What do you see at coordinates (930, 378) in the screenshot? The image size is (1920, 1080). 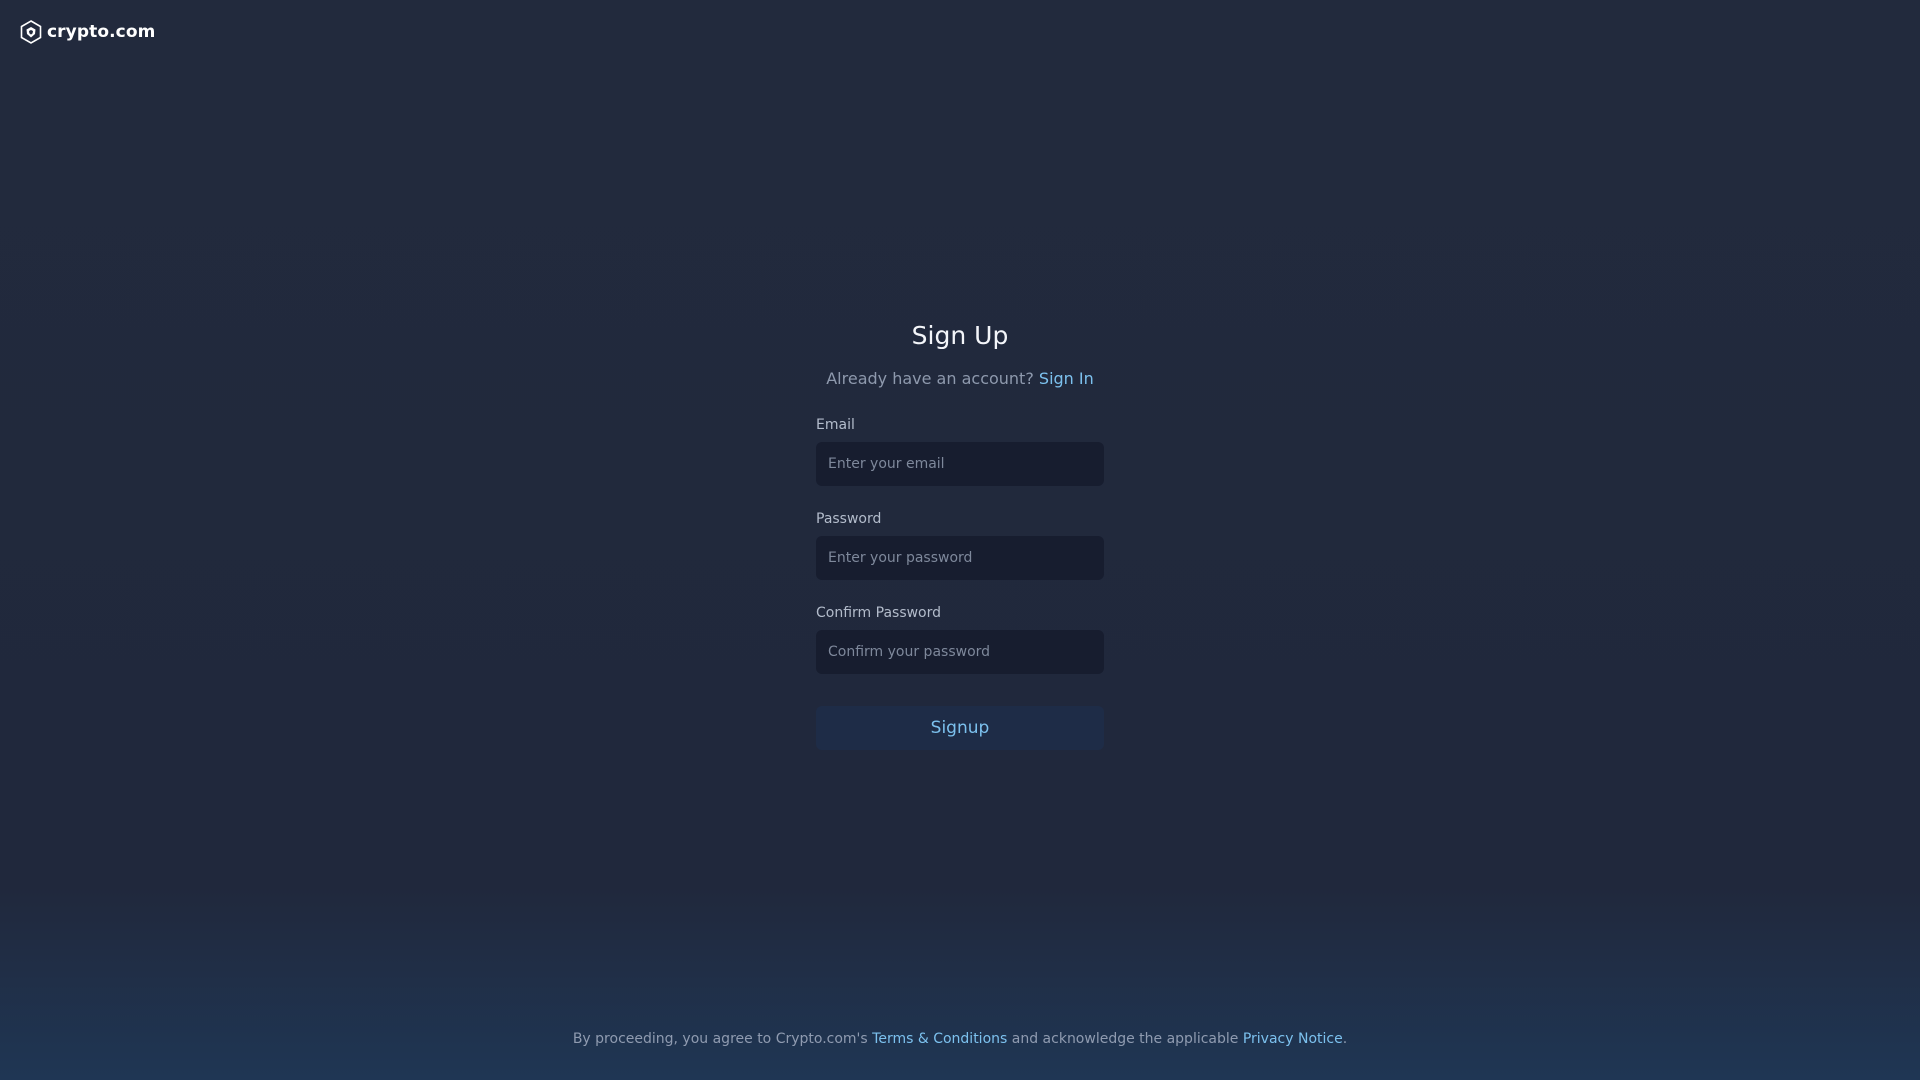 I see `signin-prompt-text: Already have an account?` at bounding box center [930, 378].